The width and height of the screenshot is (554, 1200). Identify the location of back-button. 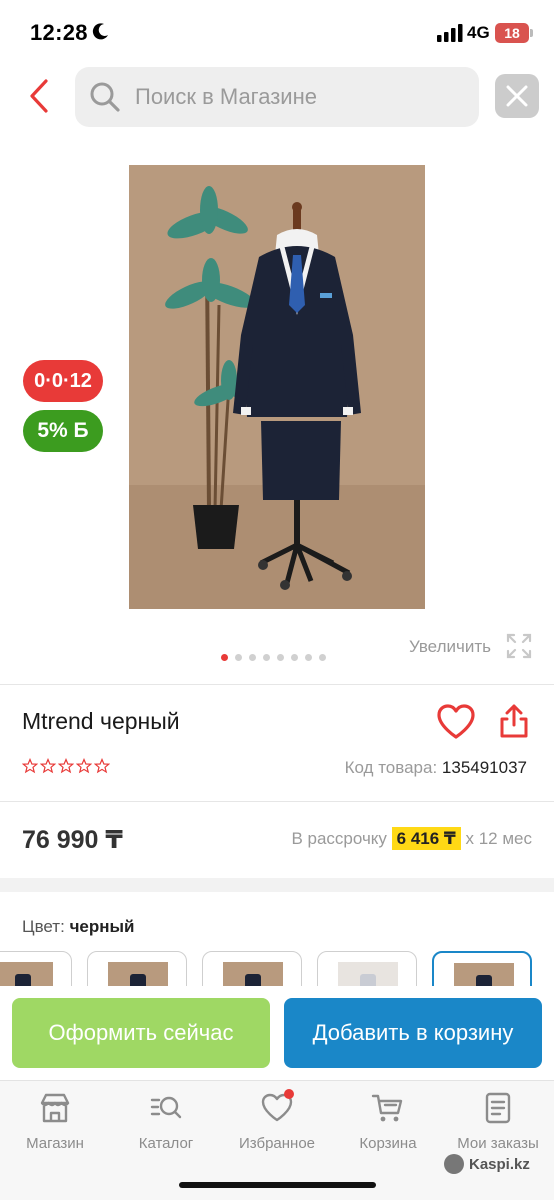
(40, 96).